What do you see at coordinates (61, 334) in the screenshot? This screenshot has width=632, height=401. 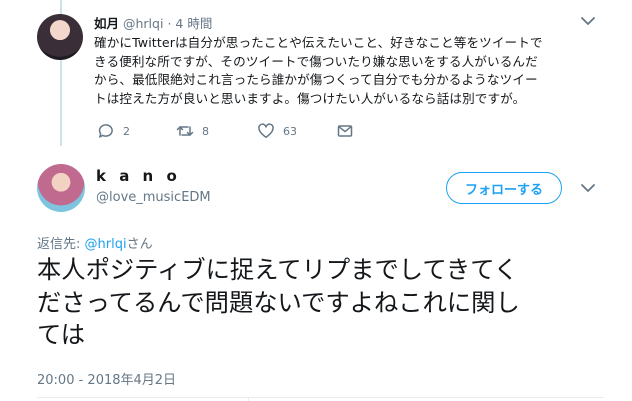 I see `main-text-line: ては` at bounding box center [61, 334].